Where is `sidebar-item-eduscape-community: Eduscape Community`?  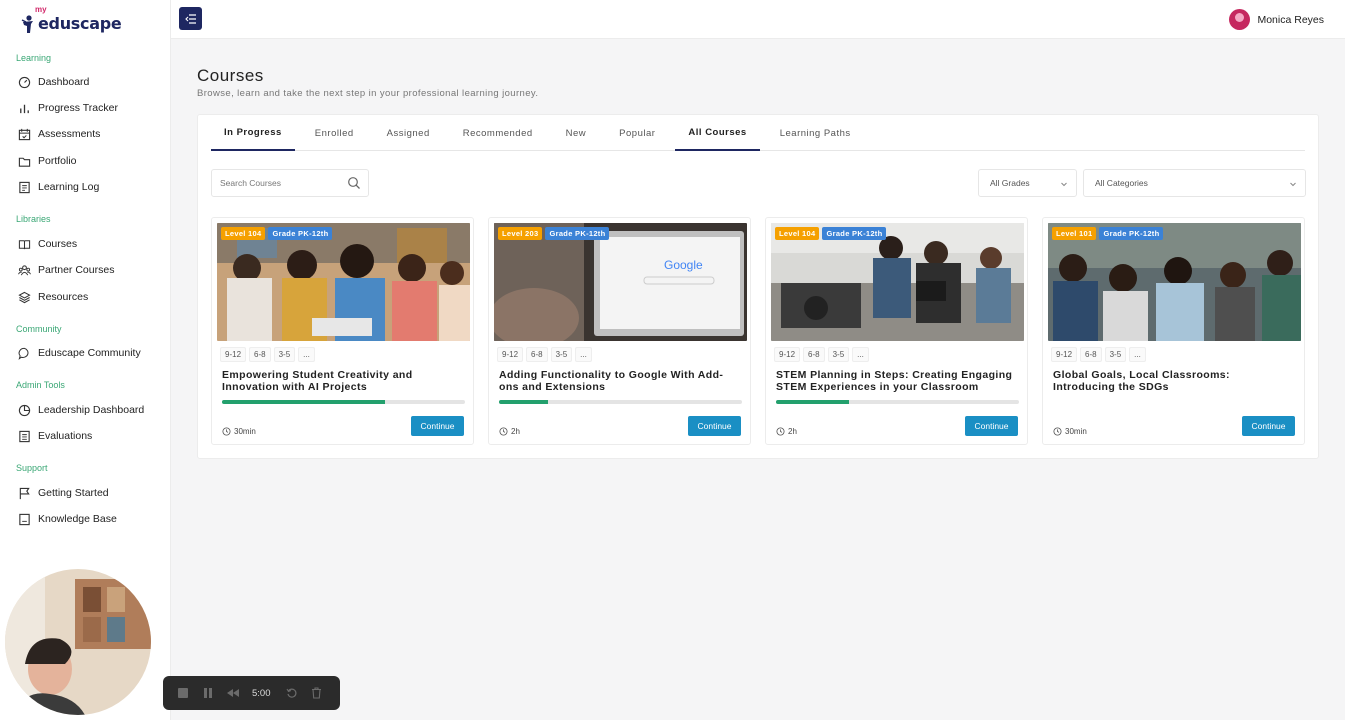 sidebar-item-eduscape-community: Eduscape Community is located at coordinates (79, 353).